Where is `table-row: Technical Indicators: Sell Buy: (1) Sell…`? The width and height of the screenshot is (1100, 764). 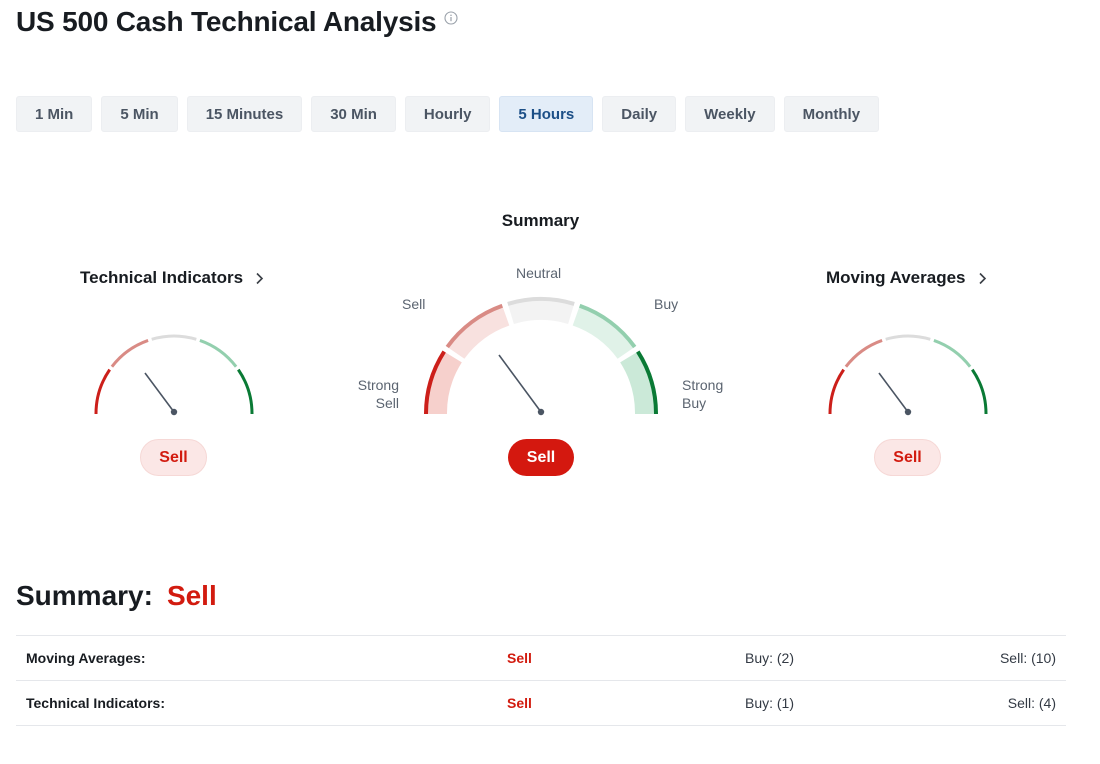 table-row: Technical Indicators: Sell Buy: (1) Sell… is located at coordinates (541, 703).